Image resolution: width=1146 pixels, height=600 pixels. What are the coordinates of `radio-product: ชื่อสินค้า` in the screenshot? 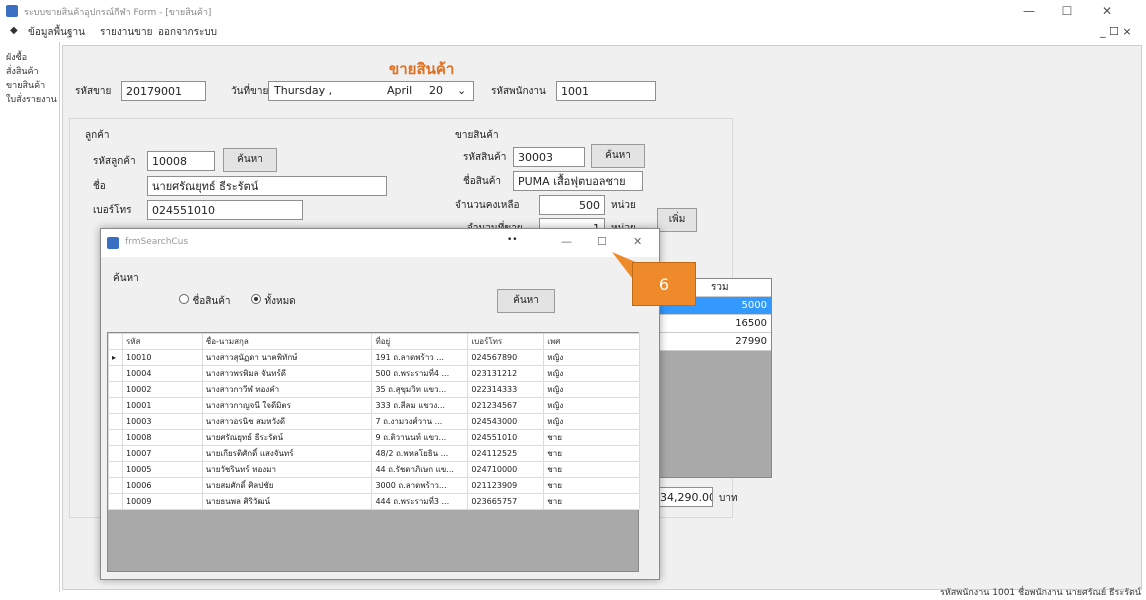 It's located at (205, 301).